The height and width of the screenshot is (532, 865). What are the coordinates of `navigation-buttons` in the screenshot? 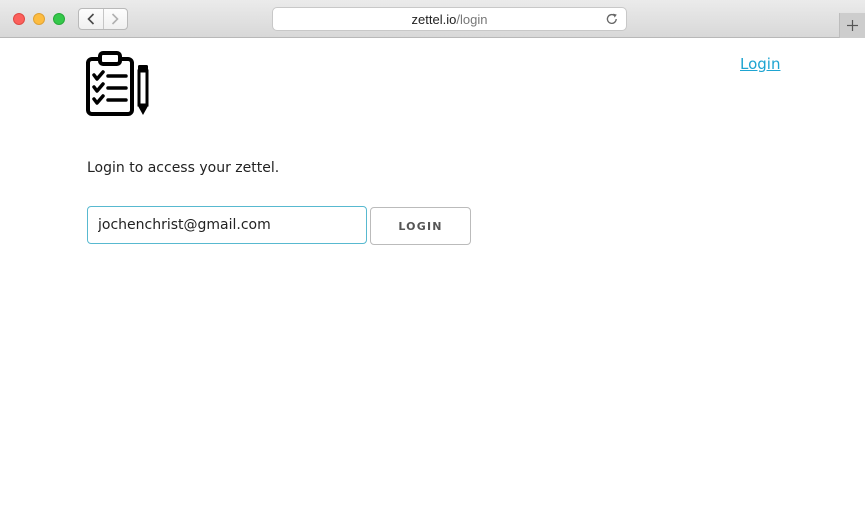 It's located at (103, 19).